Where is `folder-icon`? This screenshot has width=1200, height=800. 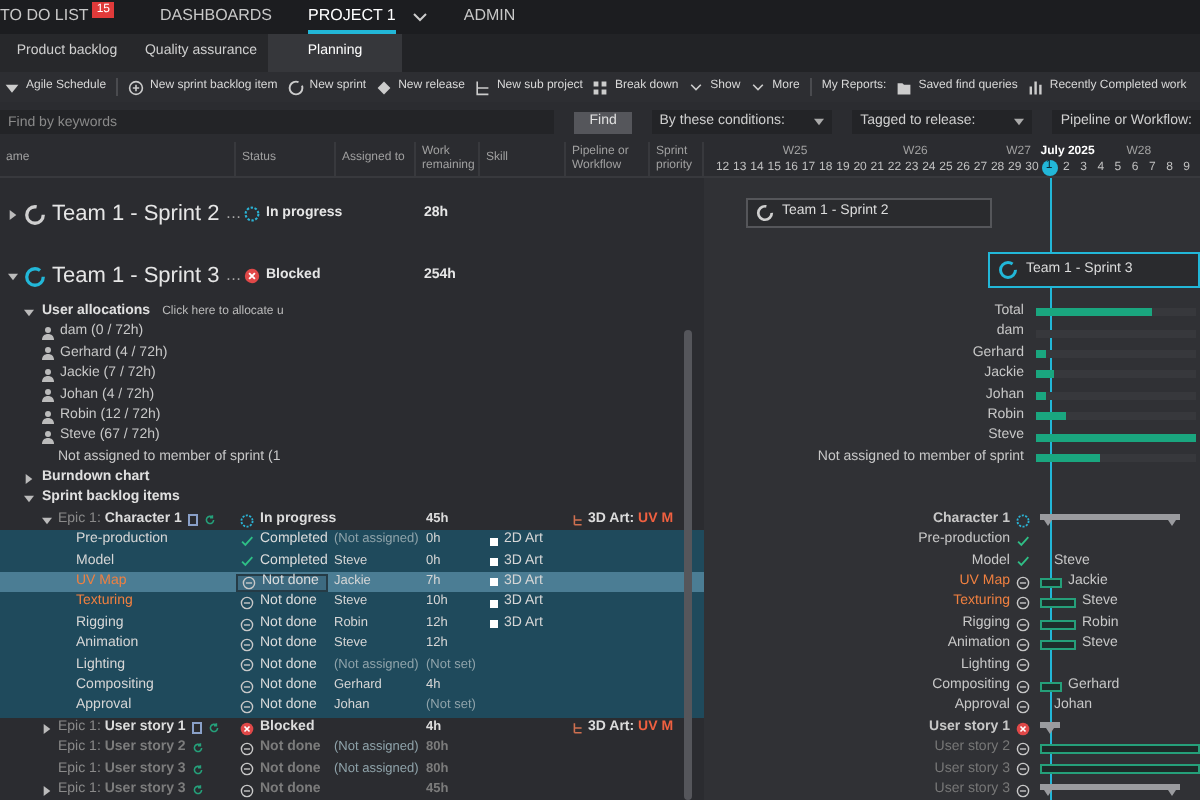
folder-icon is located at coordinates (904, 87).